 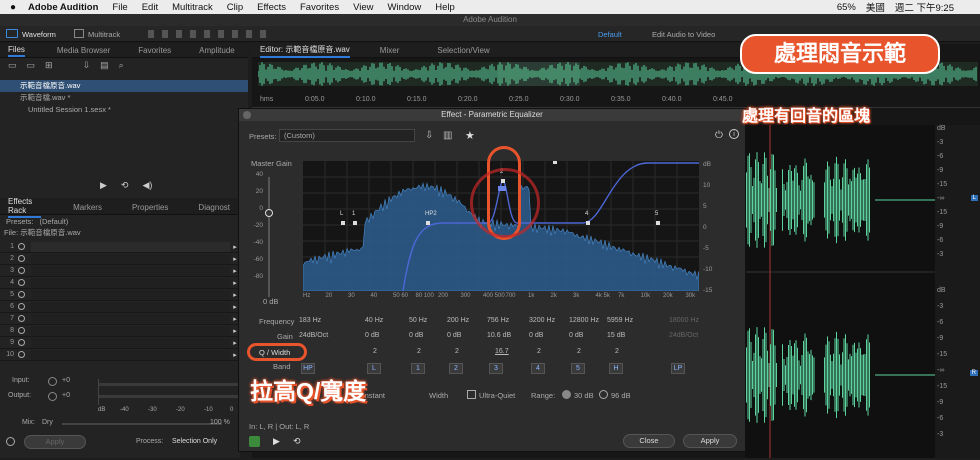 I want to click on band-button: 4, so click(x=538, y=368).